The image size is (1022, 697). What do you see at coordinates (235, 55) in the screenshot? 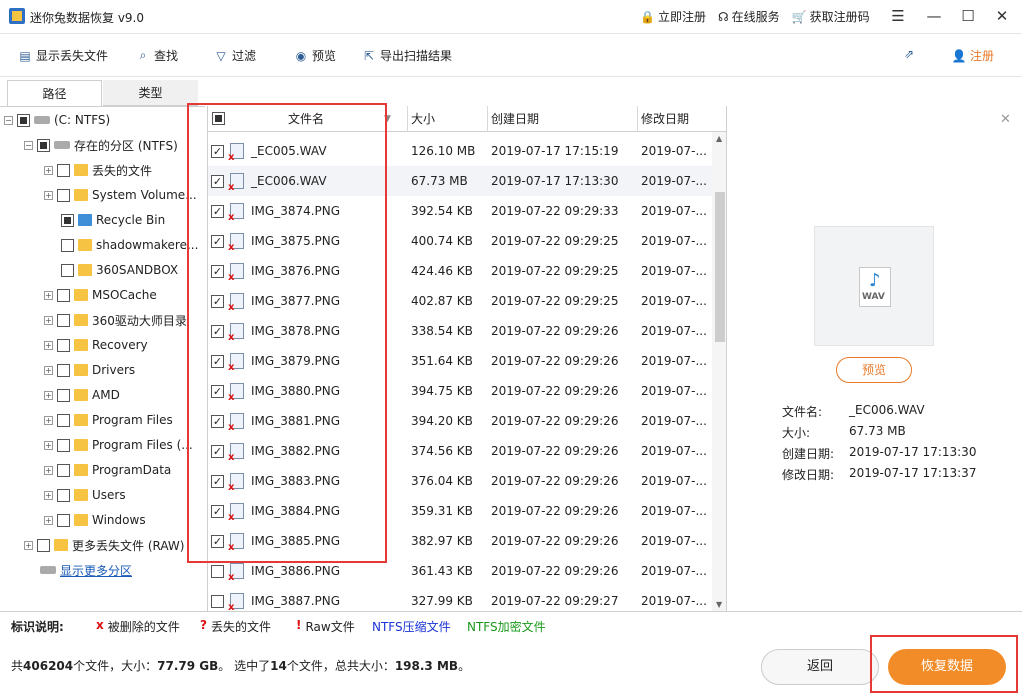
I see `filter-button: ▽ 过滤` at bounding box center [235, 55].